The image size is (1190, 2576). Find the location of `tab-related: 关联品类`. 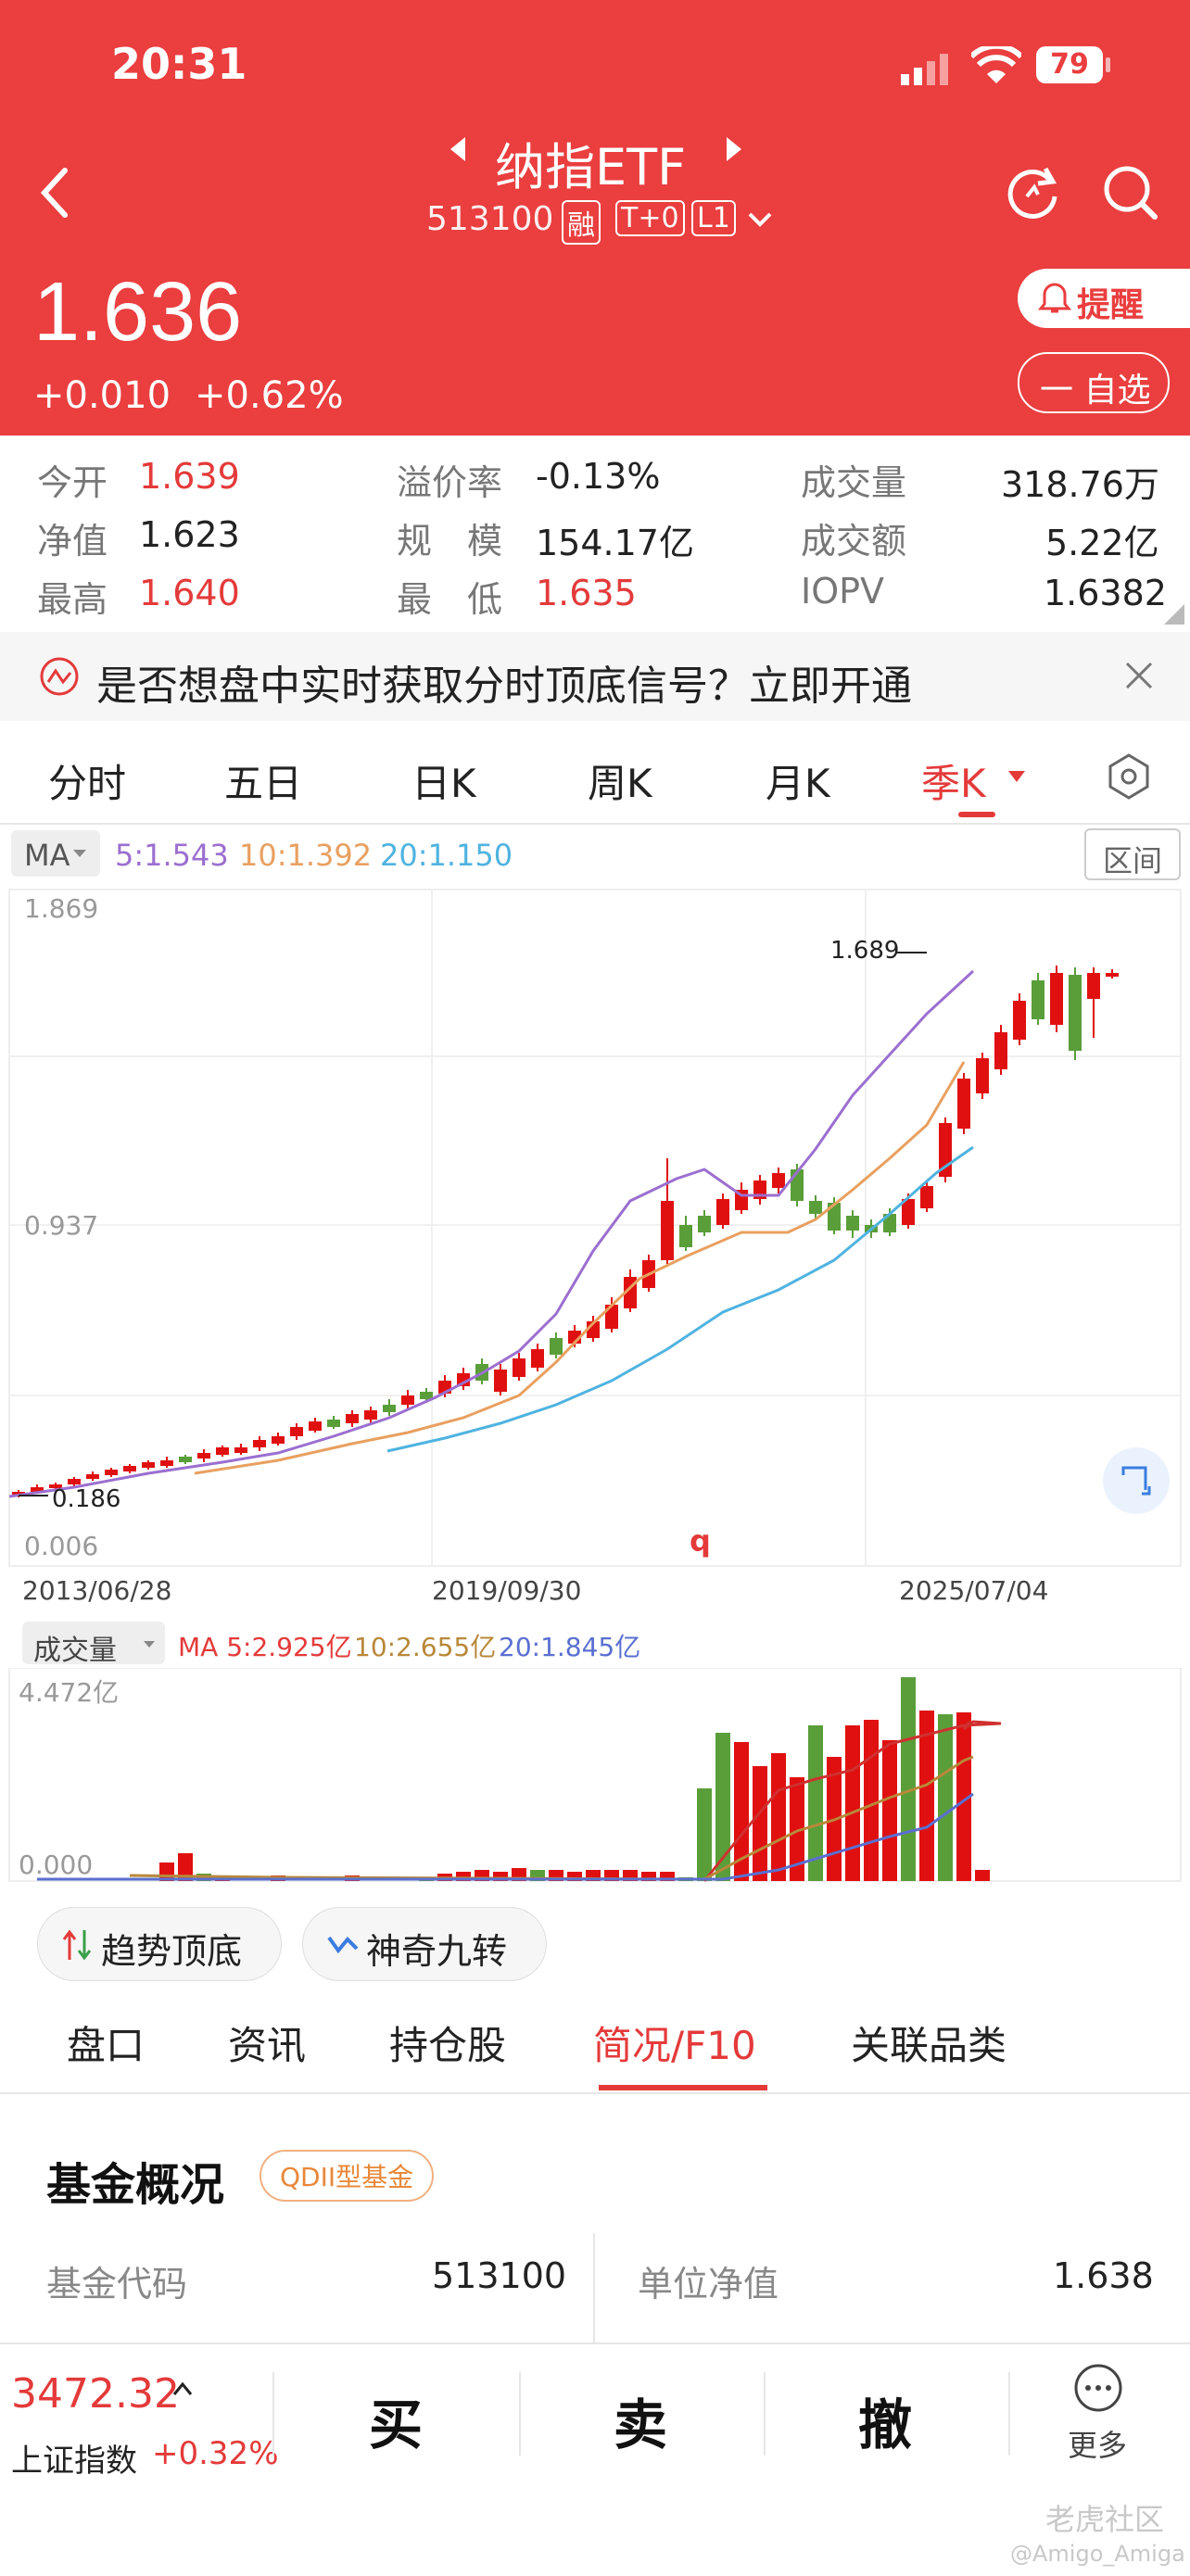

tab-related: 关联品类 is located at coordinates (928, 2042).